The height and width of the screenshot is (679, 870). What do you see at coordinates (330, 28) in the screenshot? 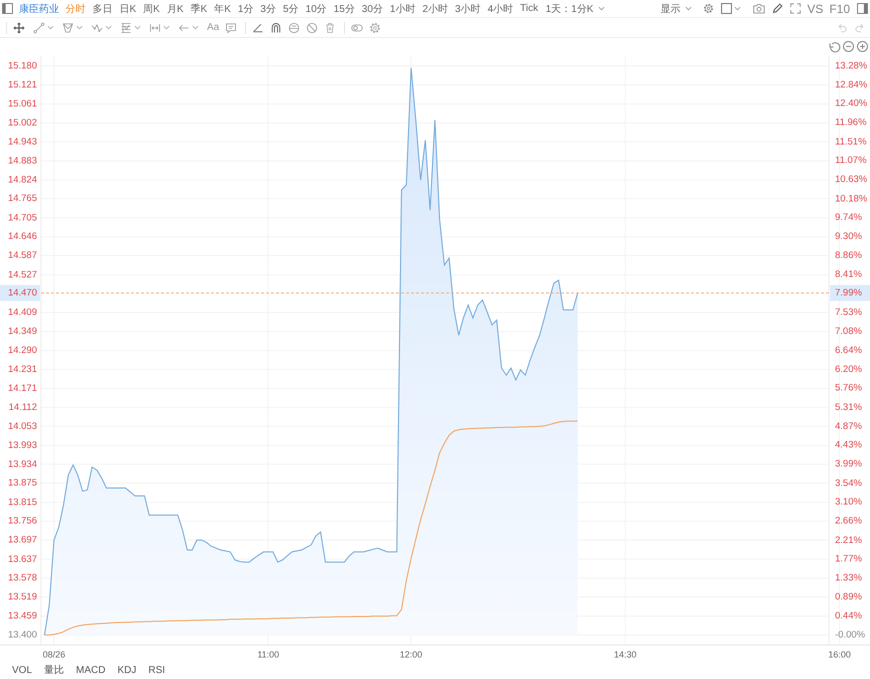
I see `trash-icon` at bounding box center [330, 28].